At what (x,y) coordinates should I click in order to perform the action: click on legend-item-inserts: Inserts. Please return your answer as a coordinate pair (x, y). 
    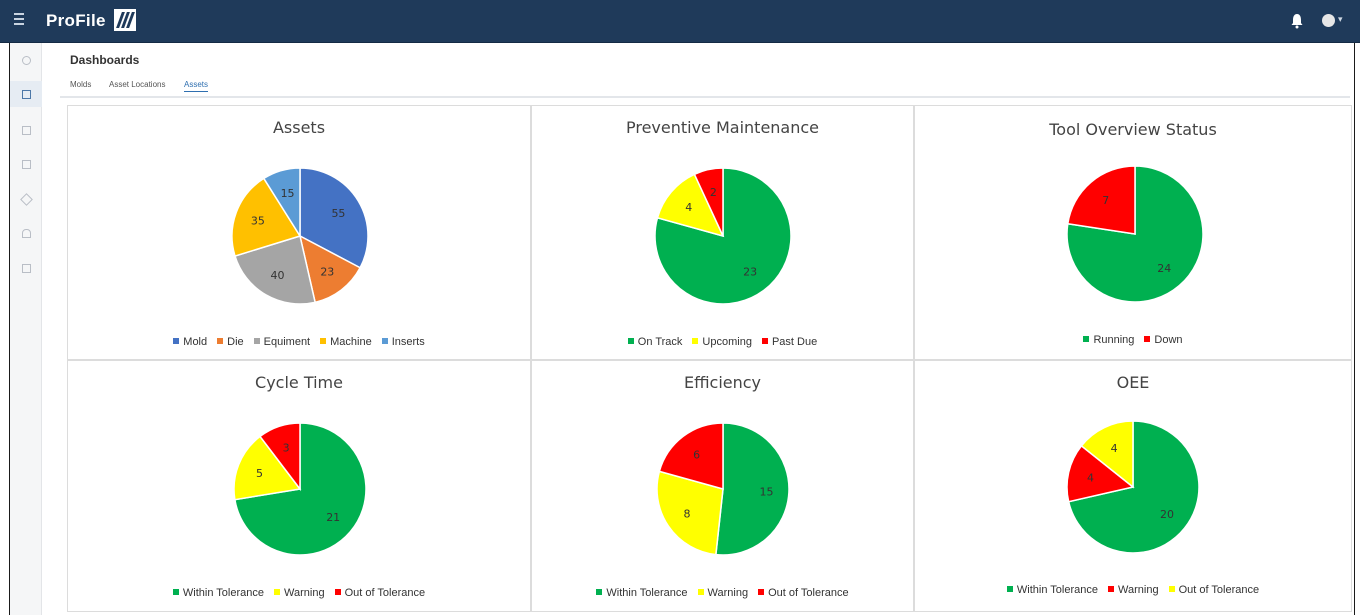
    Looking at the image, I should click on (403, 342).